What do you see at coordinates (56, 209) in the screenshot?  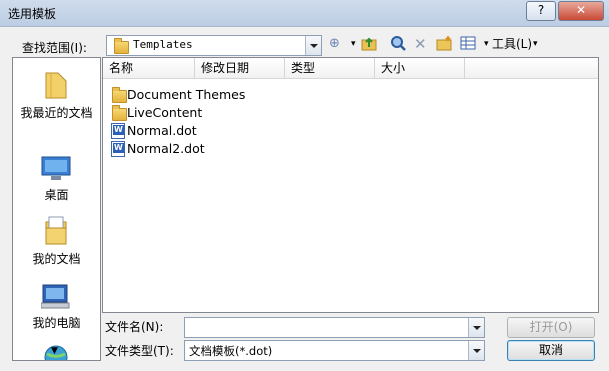 I see `places-bar: 我最近的文档 桌面 我的文档 我的电脑 ▼` at bounding box center [56, 209].